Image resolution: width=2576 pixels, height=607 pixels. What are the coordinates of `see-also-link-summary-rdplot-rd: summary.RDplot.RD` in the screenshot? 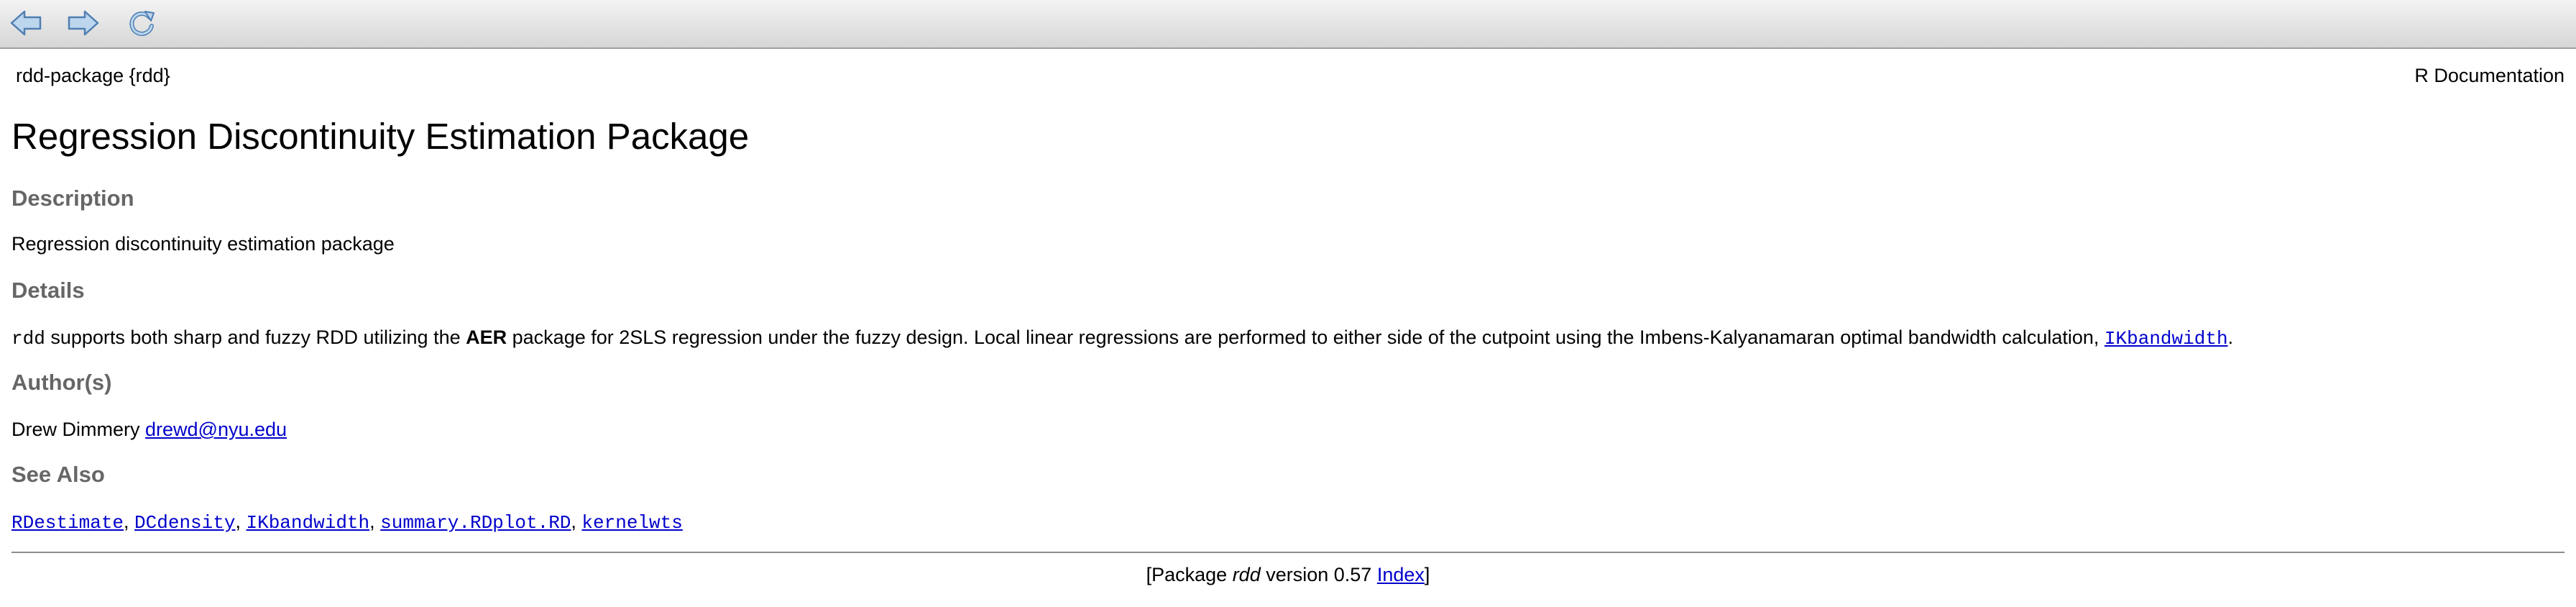 It's located at (475, 523).